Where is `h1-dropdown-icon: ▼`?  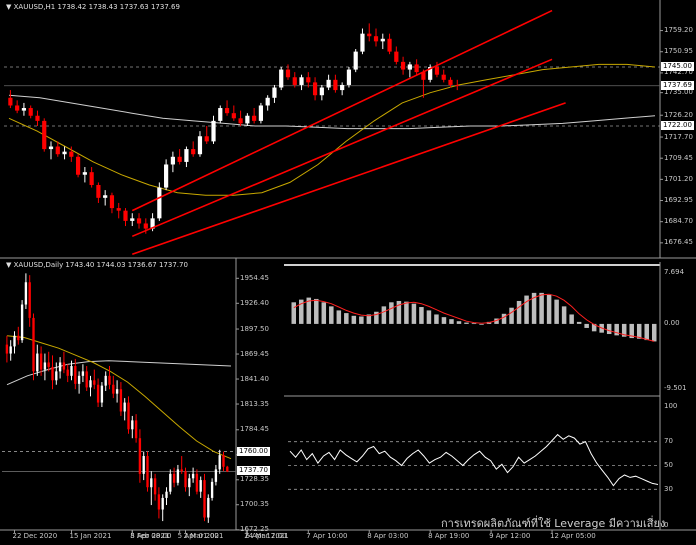 h1-dropdown-icon: ▼ is located at coordinates (10, 7).